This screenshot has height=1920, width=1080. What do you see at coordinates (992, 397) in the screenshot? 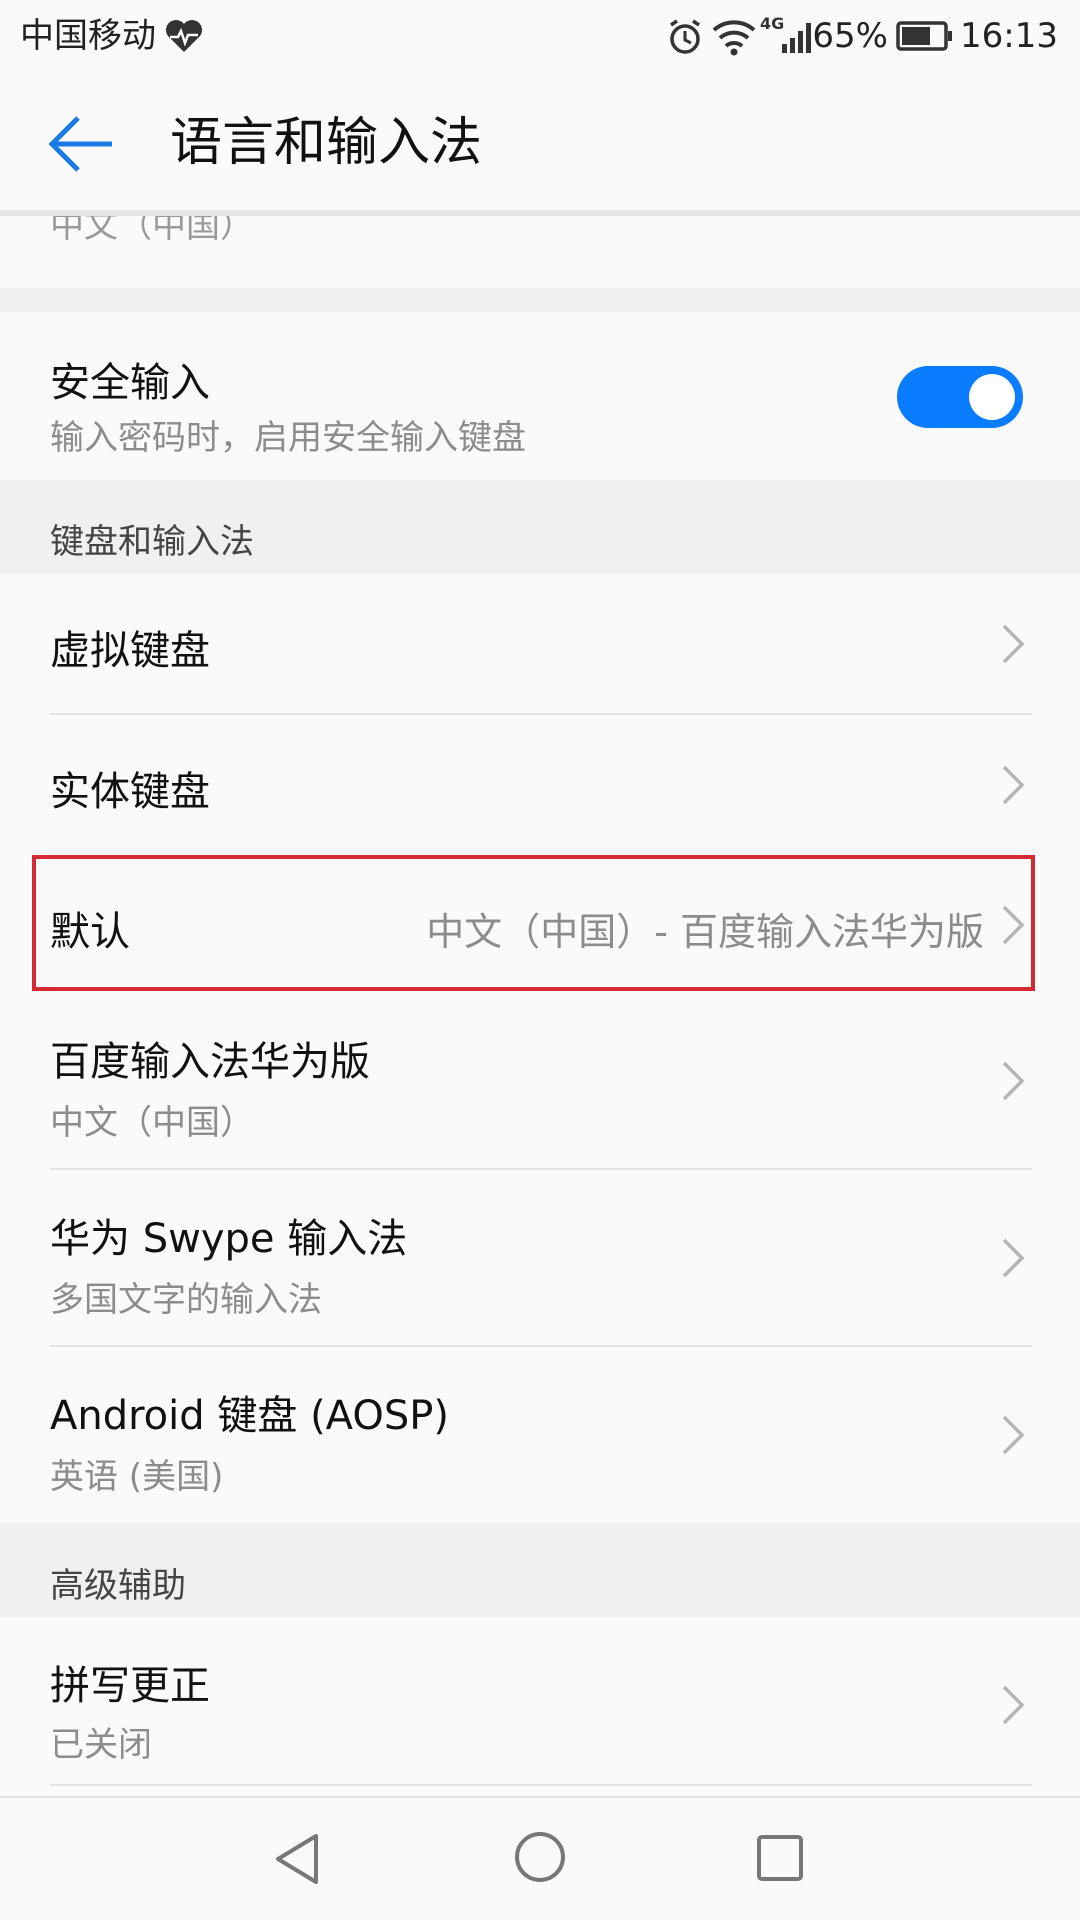
I see `toggle-knob` at bounding box center [992, 397].